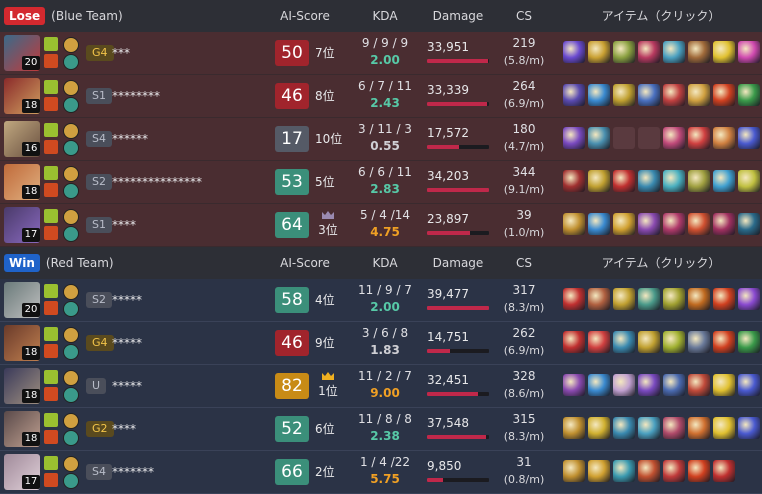  I want to click on summoner-name: ***************, so click(157, 182).